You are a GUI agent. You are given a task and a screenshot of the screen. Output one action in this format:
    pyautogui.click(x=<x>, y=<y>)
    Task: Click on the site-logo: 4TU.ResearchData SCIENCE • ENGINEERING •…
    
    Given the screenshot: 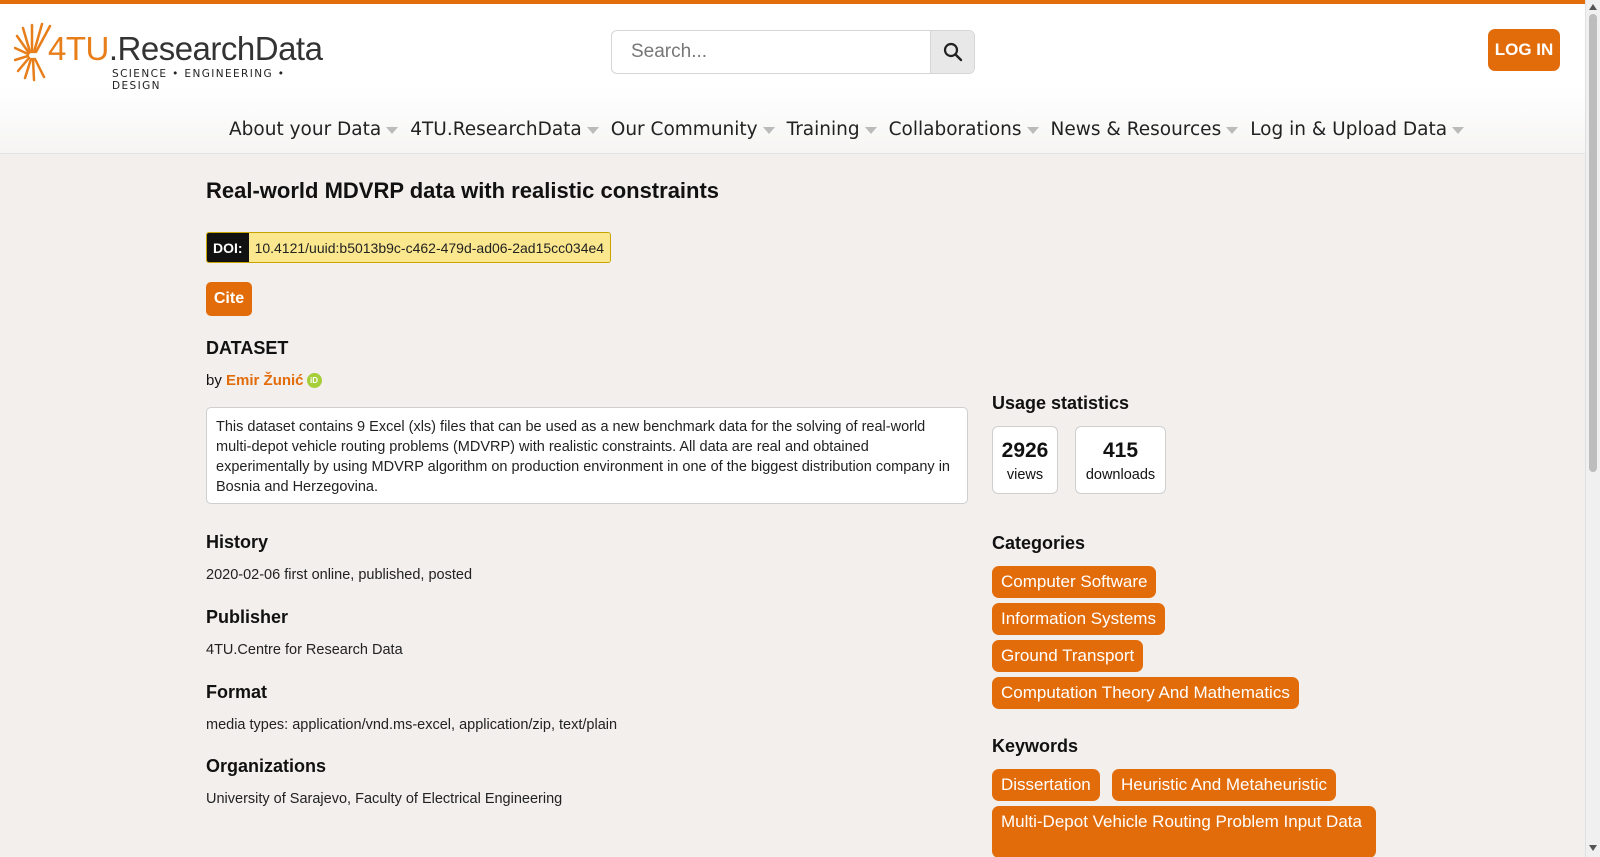 What is the action you would take?
    pyautogui.click(x=168, y=56)
    